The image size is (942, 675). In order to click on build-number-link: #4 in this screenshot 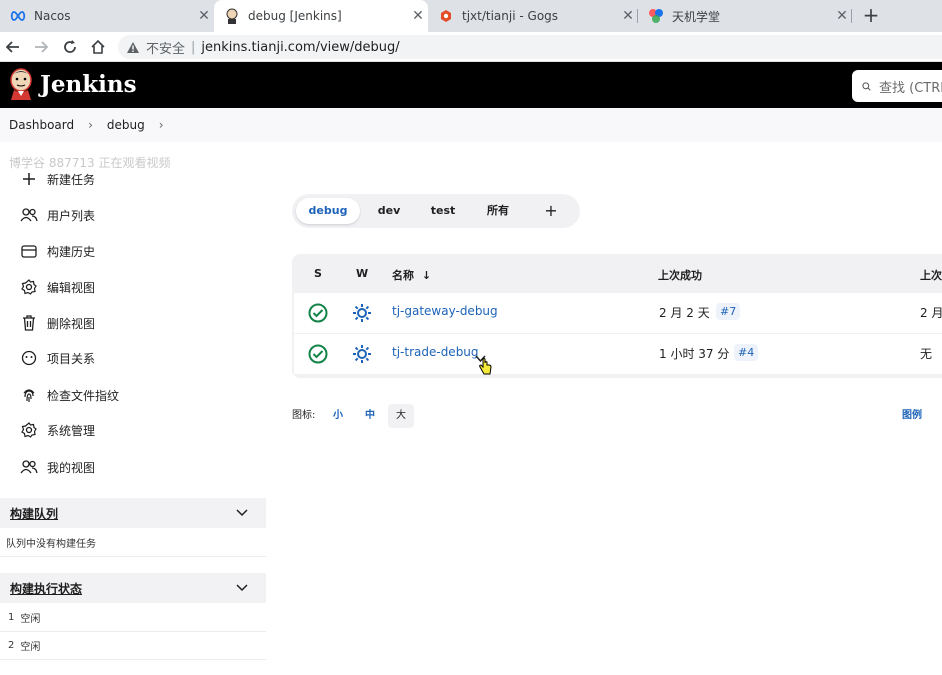, I will do `click(746, 352)`.